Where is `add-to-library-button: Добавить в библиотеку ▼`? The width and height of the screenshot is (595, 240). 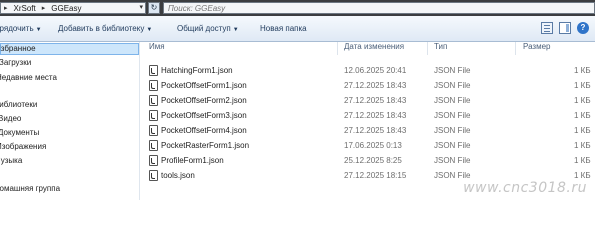
add-to-library-button: Добавить в библиотеку ▼ is located at coordinates (105, 28).